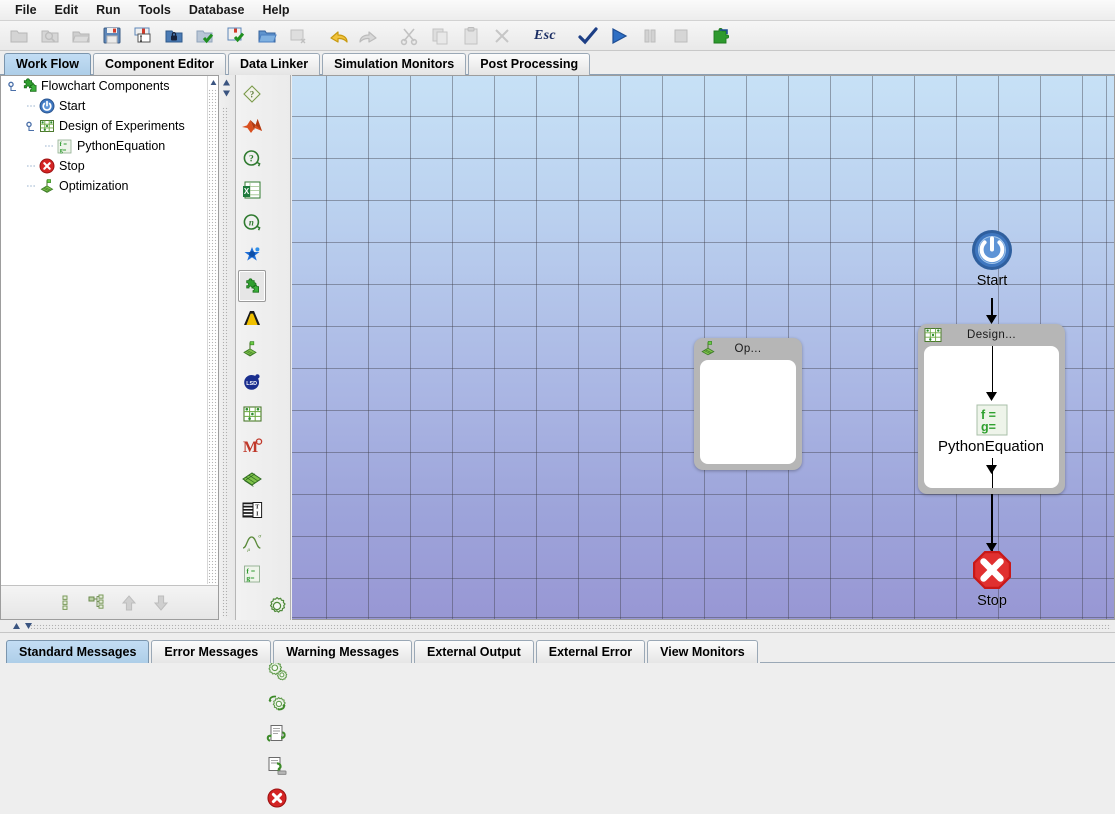 This screenshot has height=814, width=1115. I want to click on container-body: f = g= PythonEquation, so click(991, 417).